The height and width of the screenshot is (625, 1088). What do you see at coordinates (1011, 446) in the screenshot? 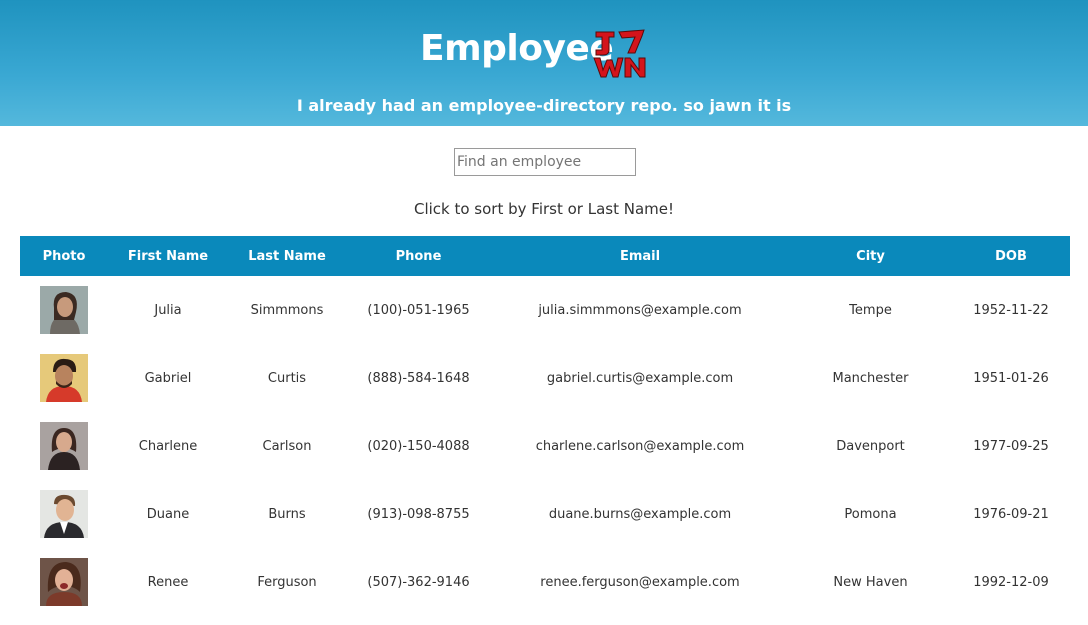
I see `cell-dob: 1977-09-25` at bounding box center [1011, 446].